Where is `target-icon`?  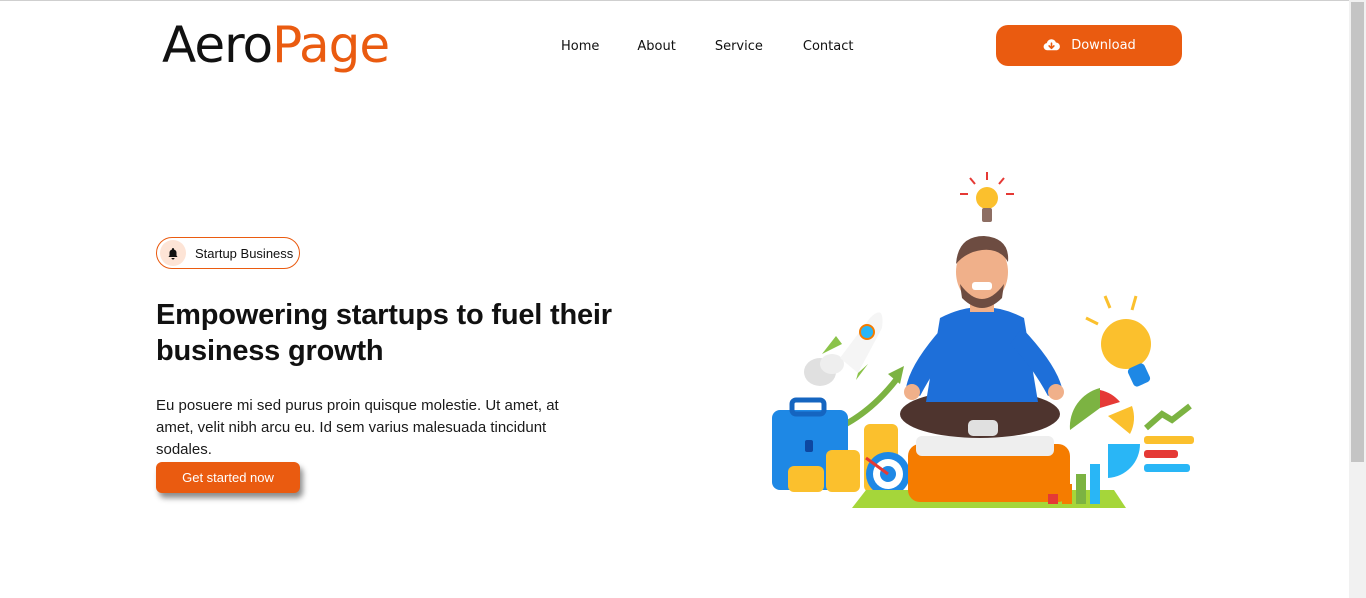
target-icon is located at coordinates (887, 474).